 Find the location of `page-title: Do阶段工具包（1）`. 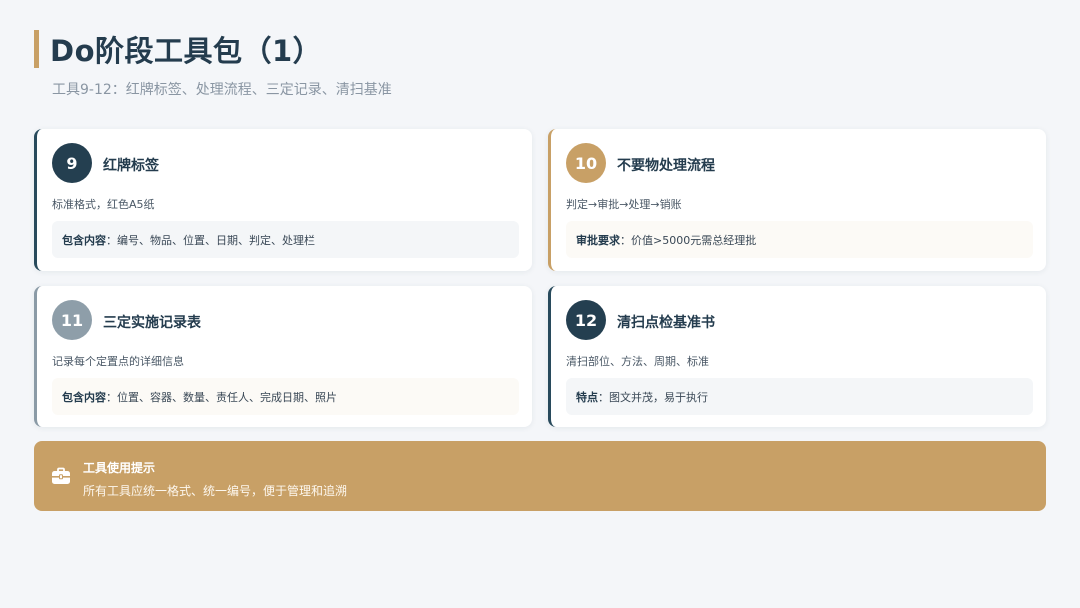

page-title: Do阶段工具包（1） is located at coordinates (186, 51).